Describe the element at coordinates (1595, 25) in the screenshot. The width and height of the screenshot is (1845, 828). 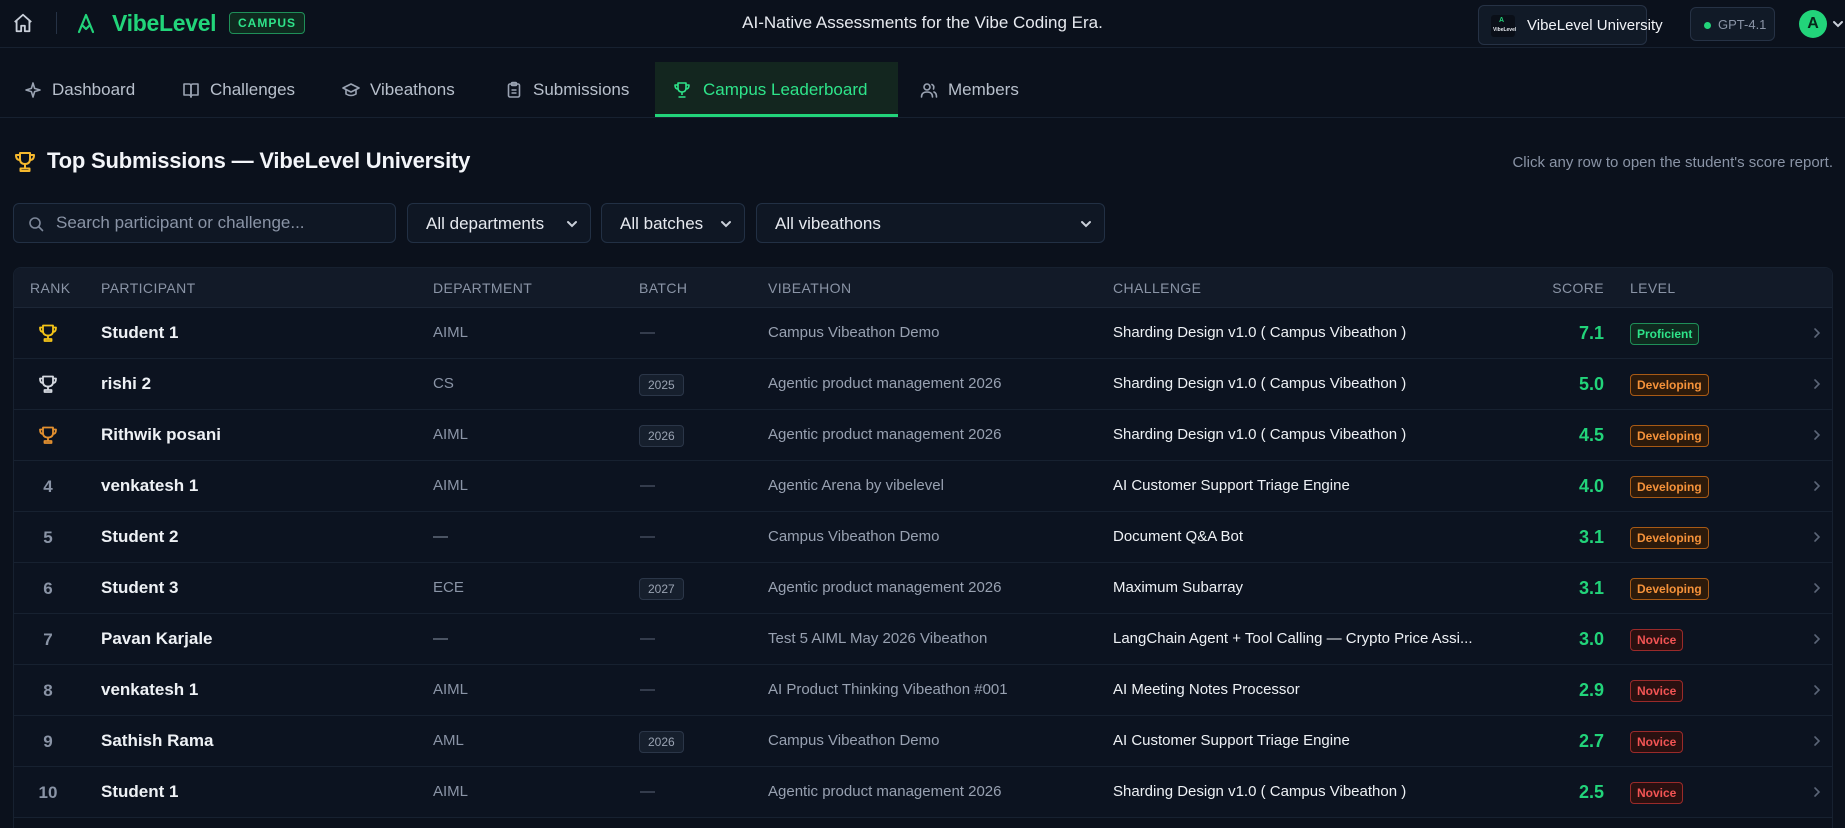
I see `university-name: VibeLevel University` at that location.